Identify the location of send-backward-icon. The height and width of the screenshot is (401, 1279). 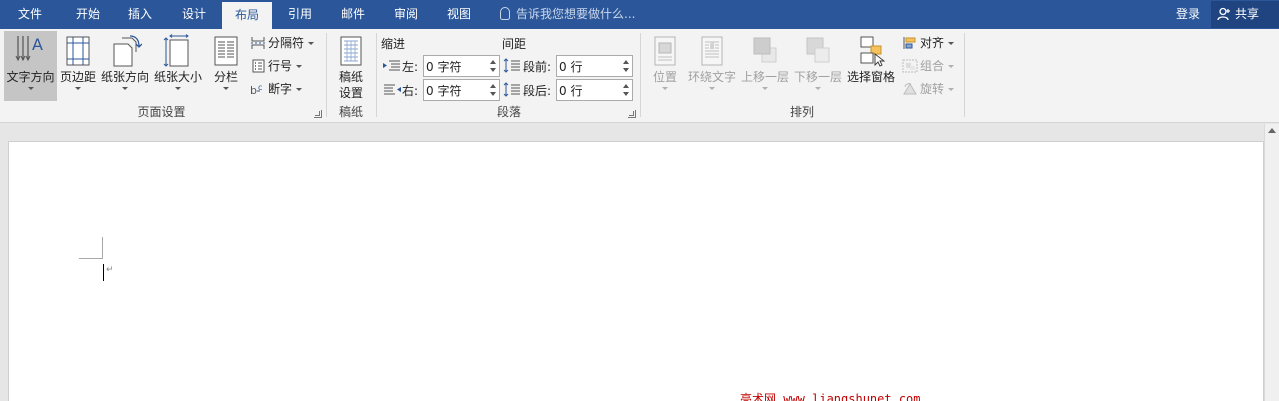
(818, 50).